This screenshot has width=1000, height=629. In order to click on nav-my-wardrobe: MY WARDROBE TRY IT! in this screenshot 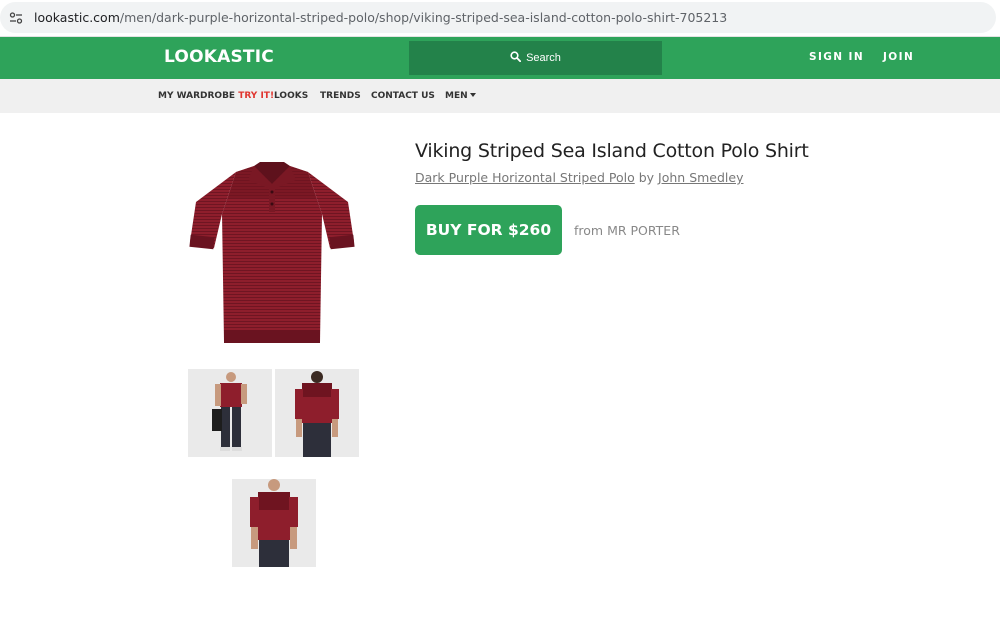, I will do `click(216, 96)`.